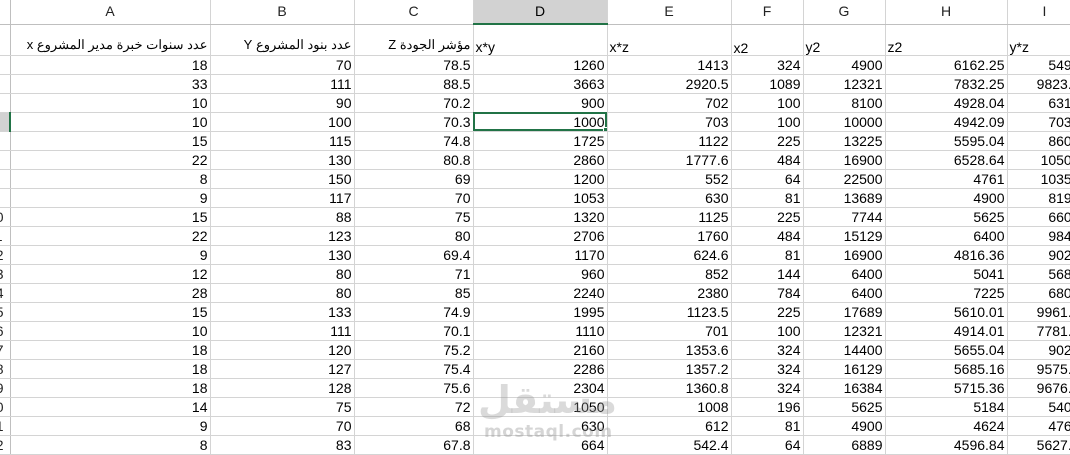 The height and width of the screenshot is (455, 1070). I want to click on cell-d19: 2304, so click(540, 388).